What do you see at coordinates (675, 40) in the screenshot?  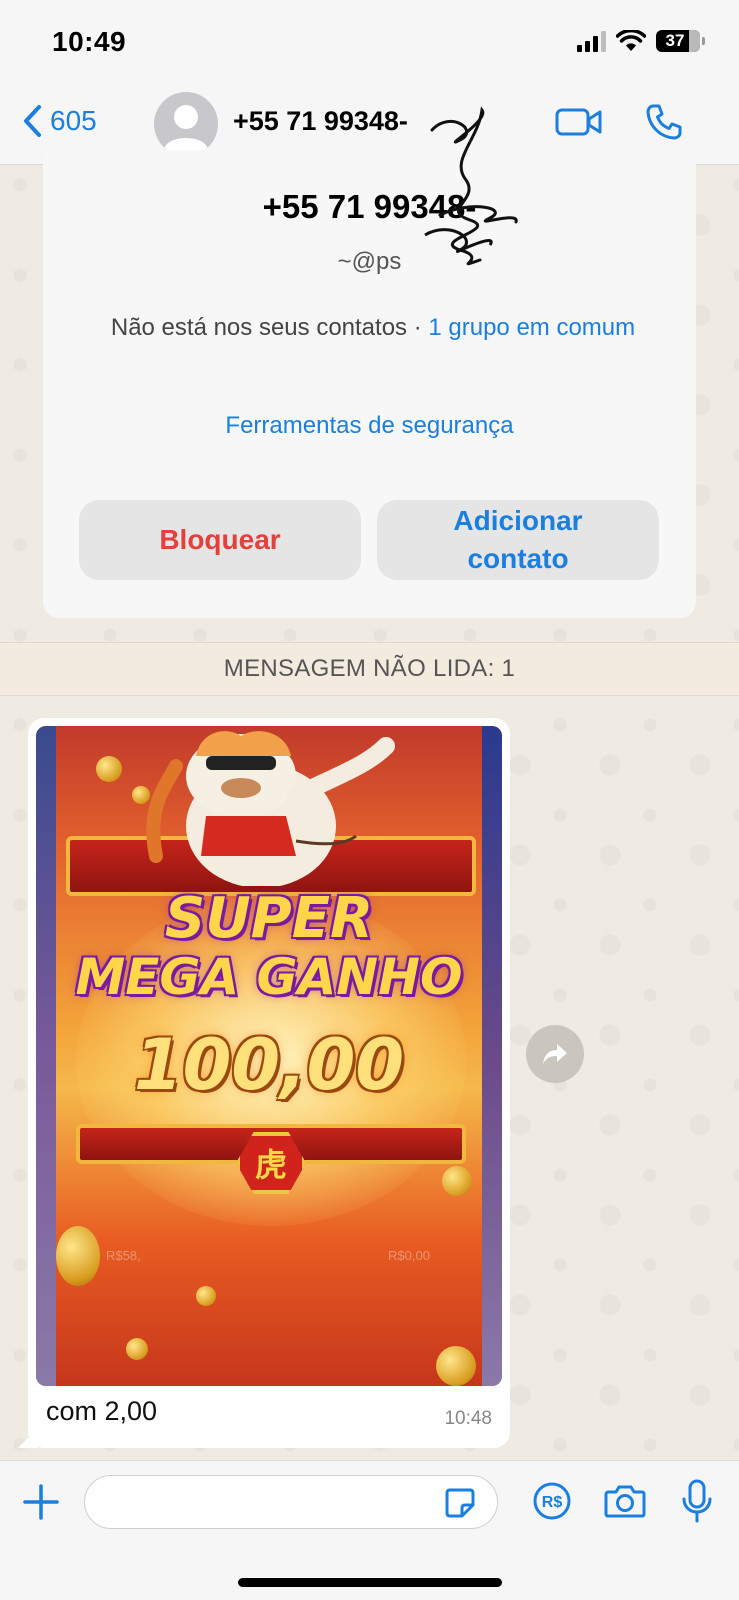 I see `battery-level: 37` at bounding box center [675, 40].